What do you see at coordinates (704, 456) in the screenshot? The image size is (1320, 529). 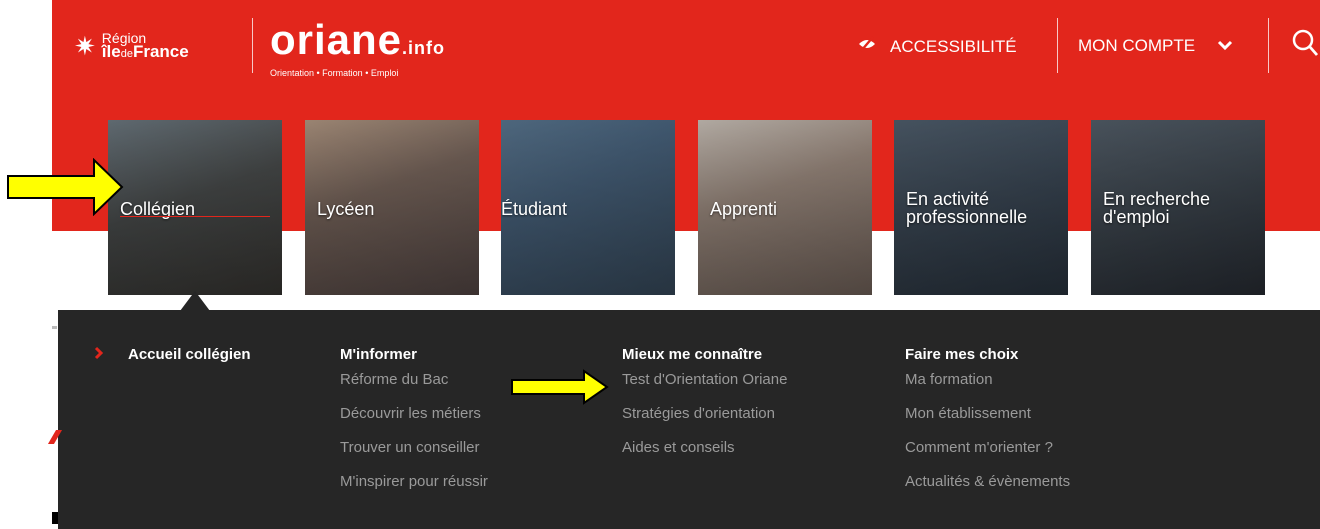 I see `menu-link: Aides et conseils` at bounding box center [704, 456].